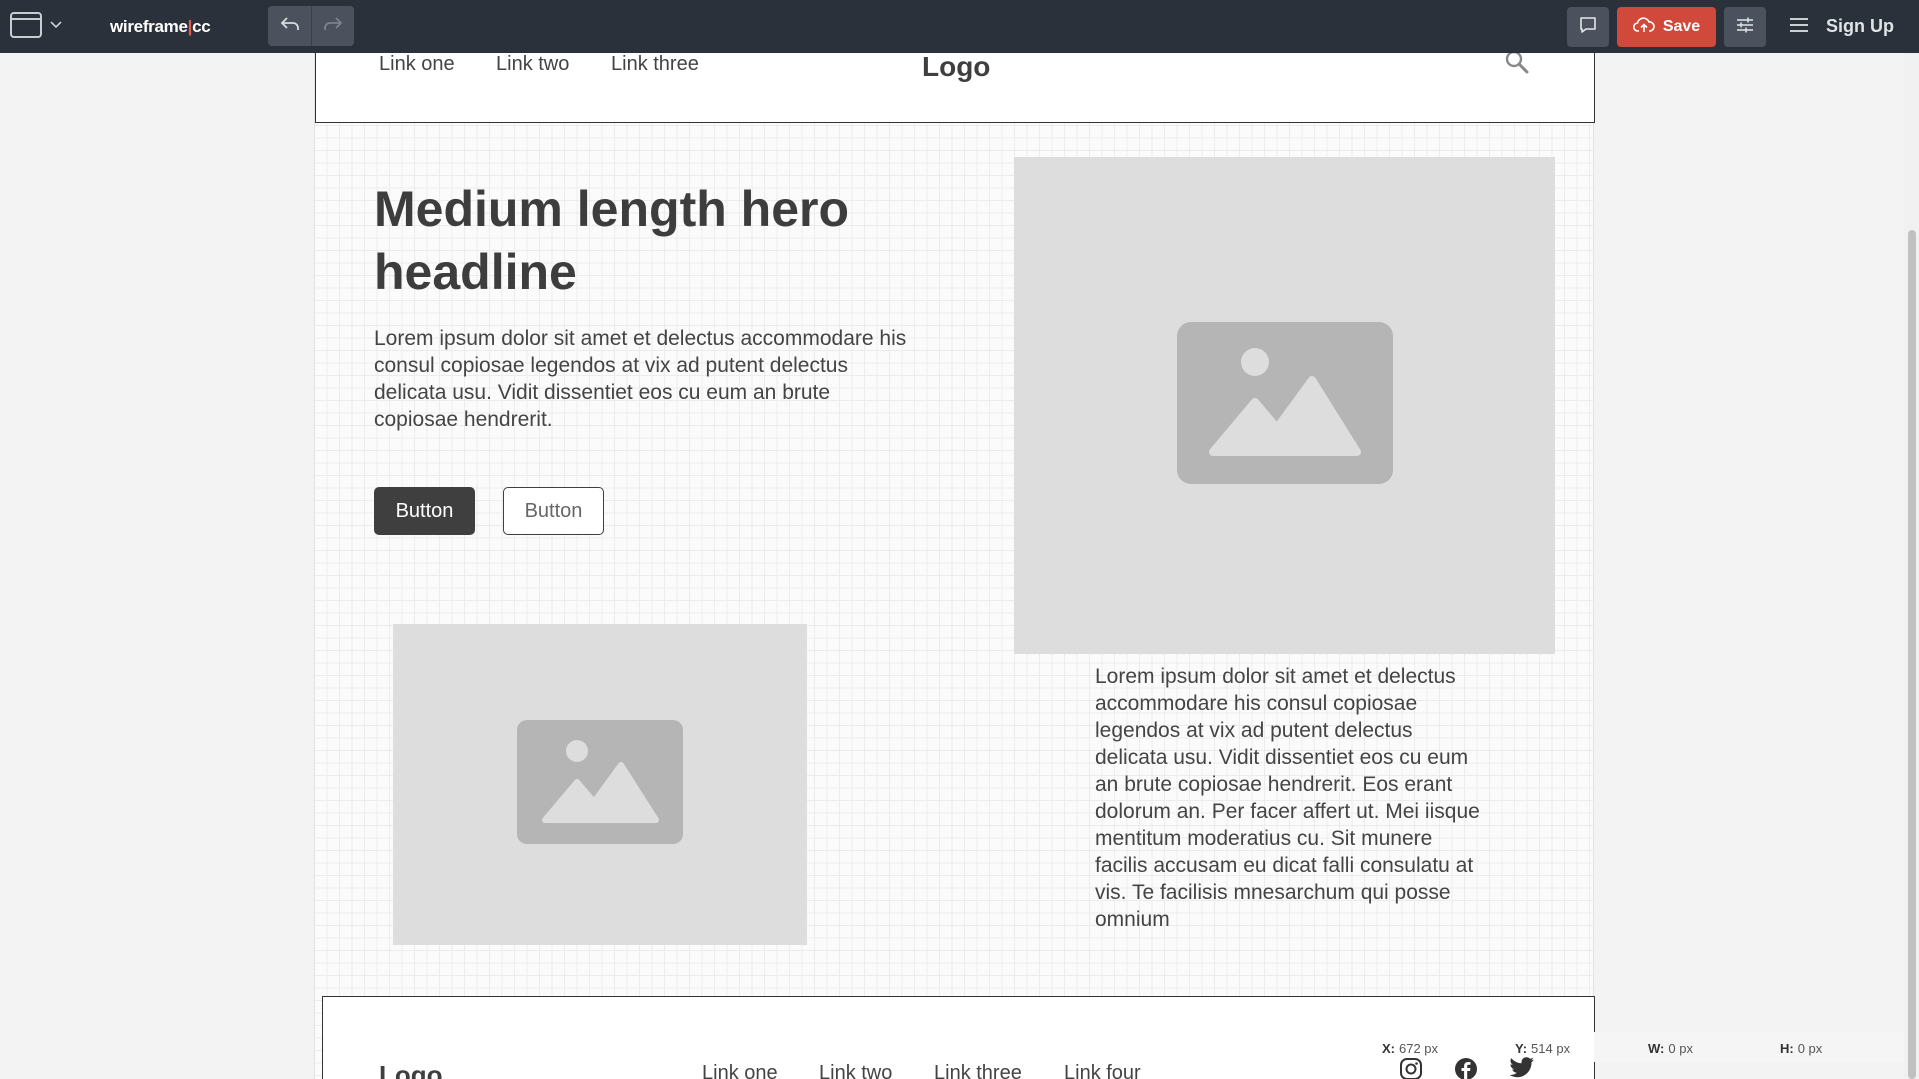  I want to click on status-w-label: W:, so click(1656, 1048).